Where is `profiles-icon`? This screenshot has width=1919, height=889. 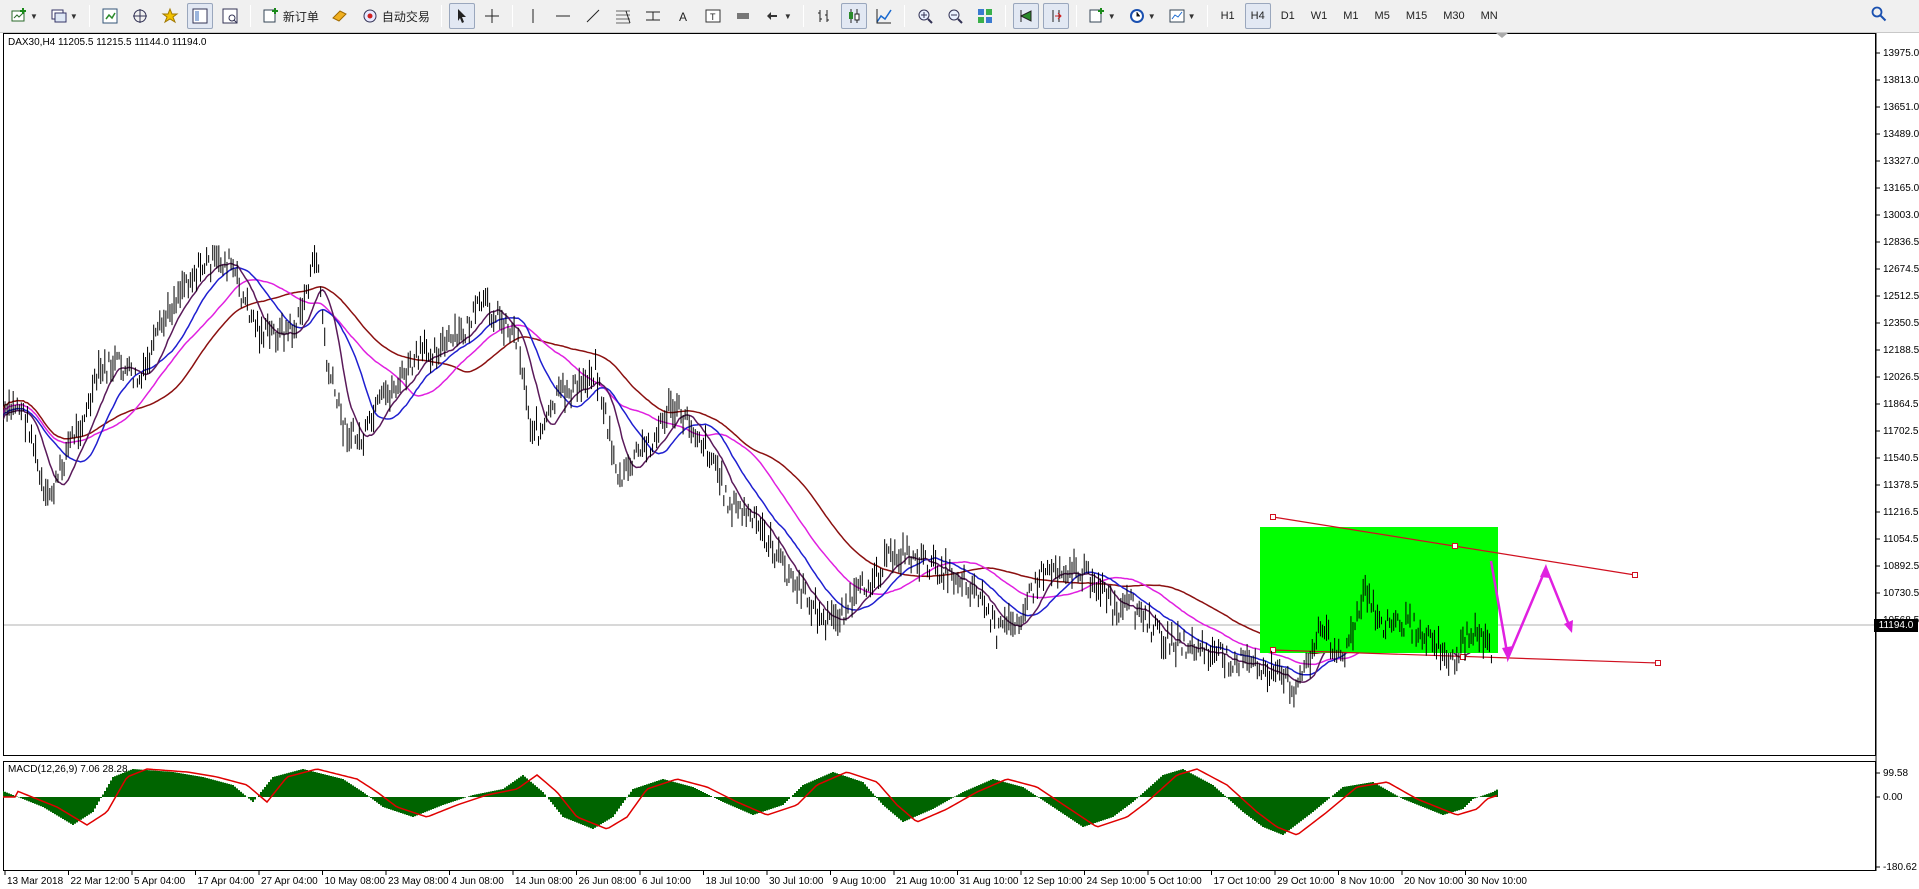 profiles-icon is located at coordinates (59, 16).